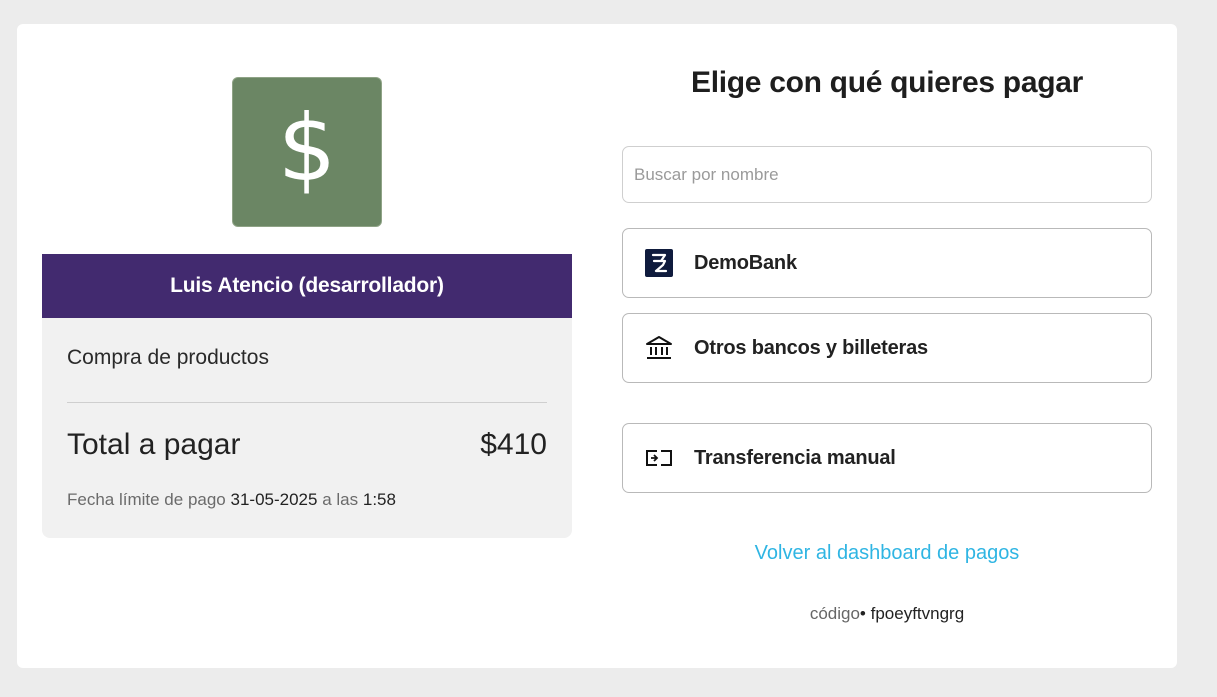  I want to click on code-value: fpoeyftvngrg, so click(917, 613).